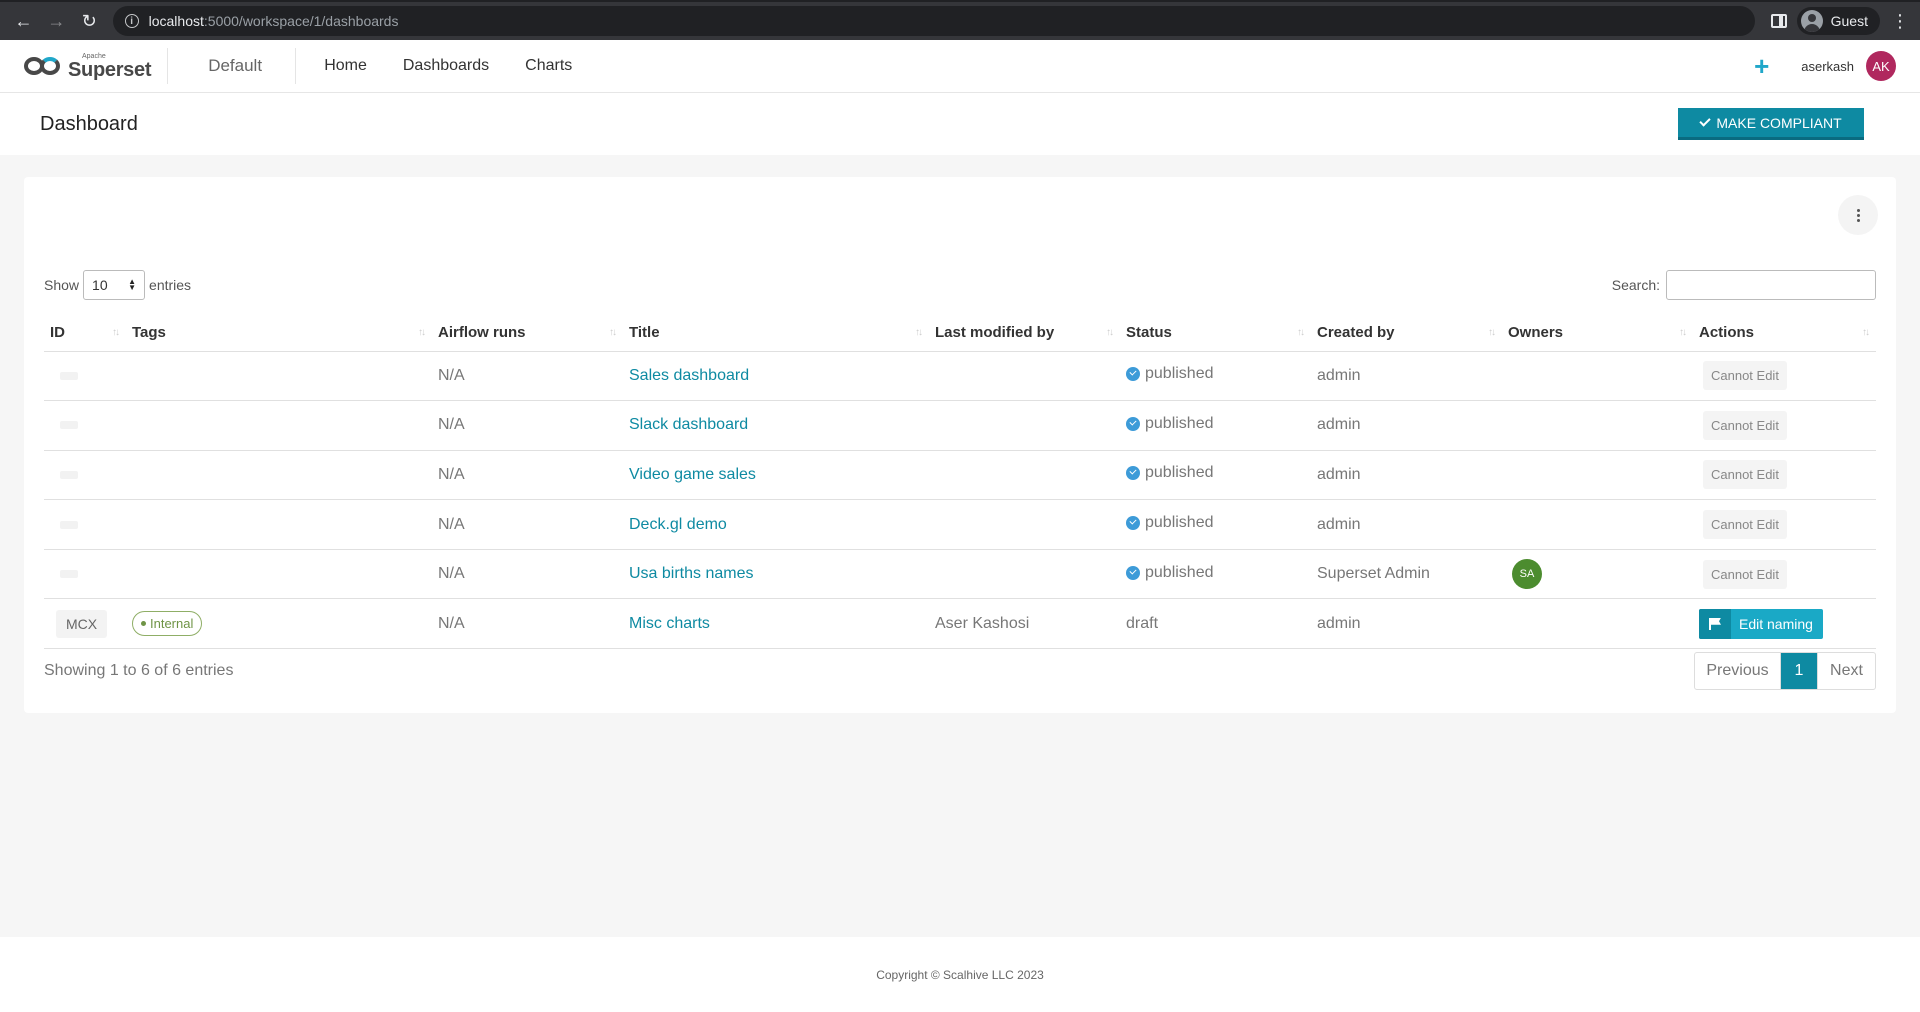 The width and height of the screenshot is (1920, 1012). Describe the element at coordinates (1761, 66) in the screenshot. I see `plus-icon: +` at that location.